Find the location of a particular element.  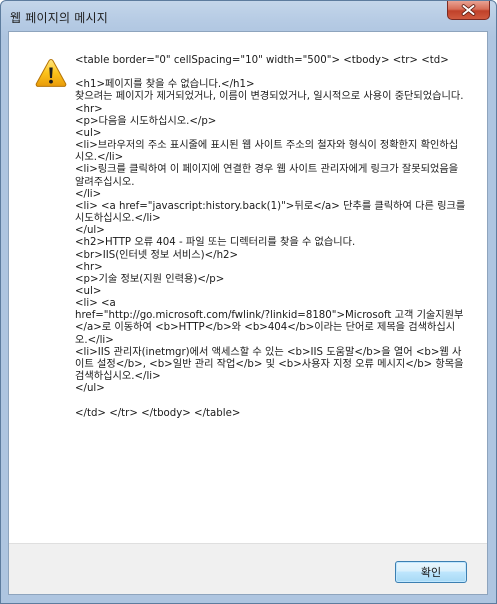

close-button is located at coordinates (468, 10).